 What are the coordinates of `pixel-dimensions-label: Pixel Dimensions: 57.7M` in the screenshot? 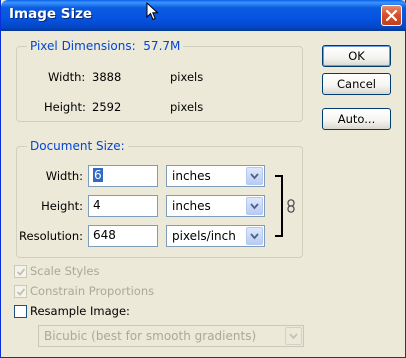 It's located at (105, 46).